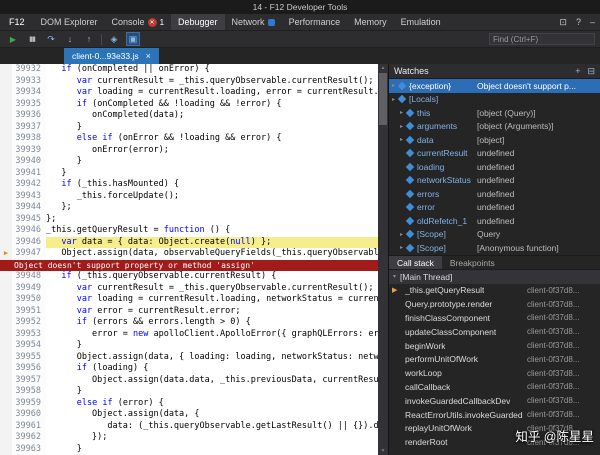 This screenshot has height=455, width=600. What do you see at coordinates (148, 56) in the screenshot?
I see `close-tab-icon: ×` at bounding box center [148, 56].